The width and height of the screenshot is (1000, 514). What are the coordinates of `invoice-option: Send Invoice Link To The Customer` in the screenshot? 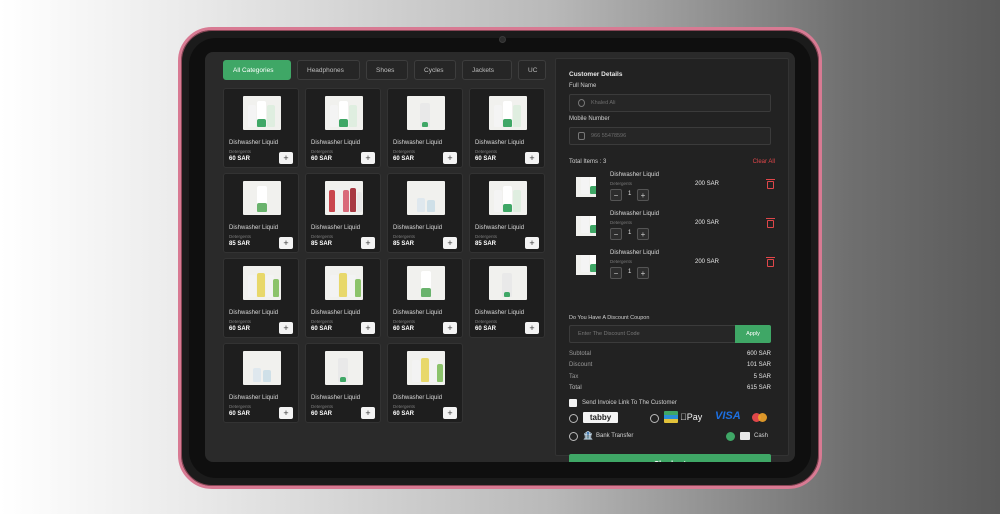 It's located at (623, 403).